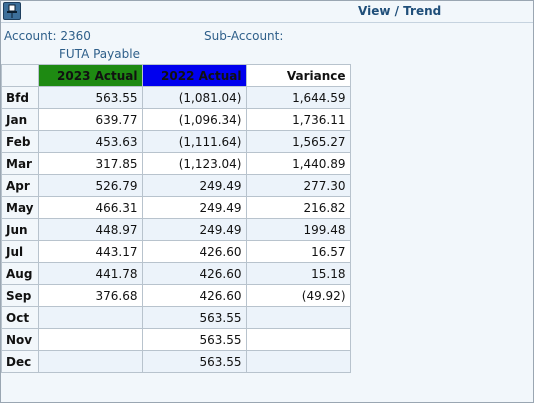 The height and width of the screenshot is (403, 534). I want to click on period-cell: Apr, so click(20, 185).